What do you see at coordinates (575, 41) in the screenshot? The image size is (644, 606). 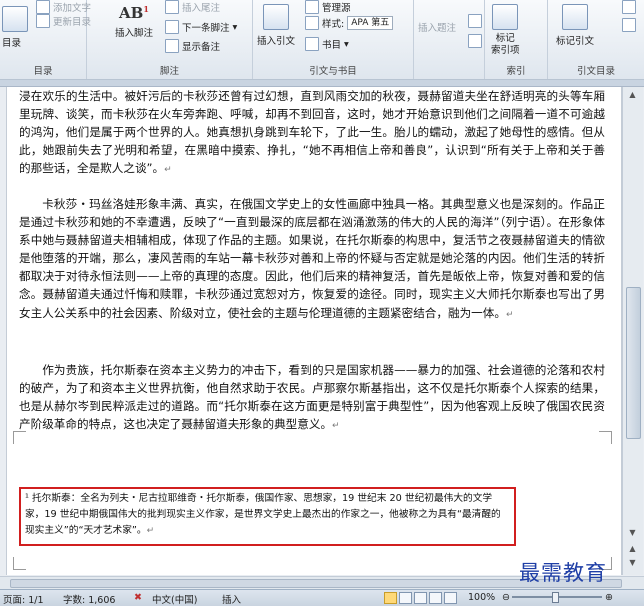 I see `mark-citation-label: 标记引文` at bounding box center [575, 41].